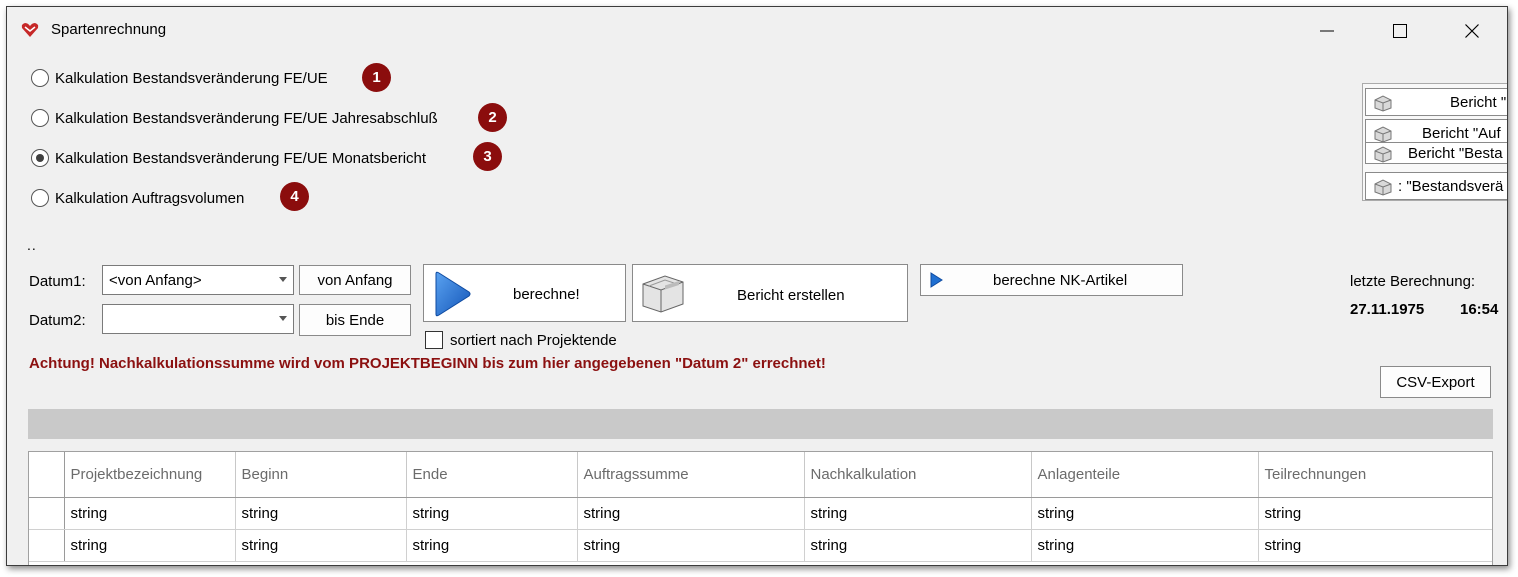 The width and height of the screenshot is (1518, 577). I want to click on maximize-icon, so click(1400, 31).